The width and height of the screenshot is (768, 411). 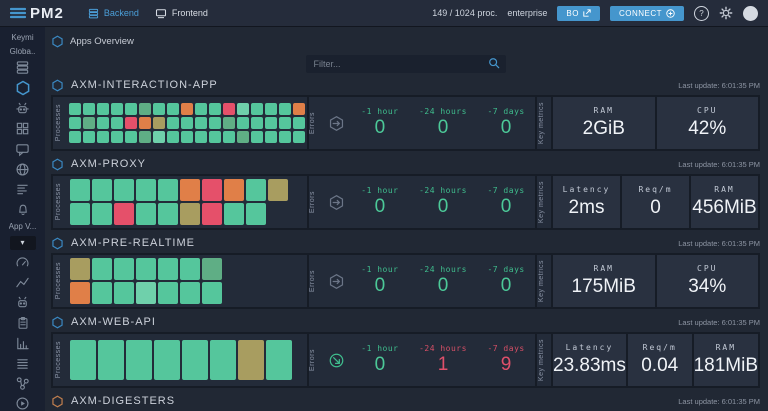 I want to click on pm2-logo: PM2, so click(x=37, y=13).